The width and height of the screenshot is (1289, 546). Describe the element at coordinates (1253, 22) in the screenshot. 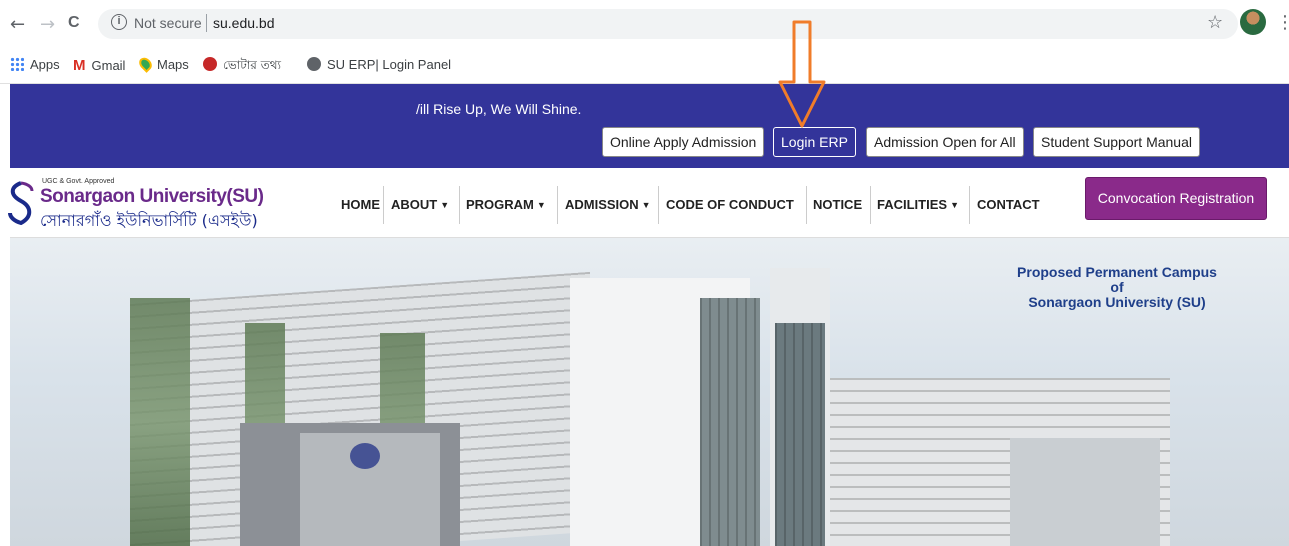

I see `profile-avatar` at that location.